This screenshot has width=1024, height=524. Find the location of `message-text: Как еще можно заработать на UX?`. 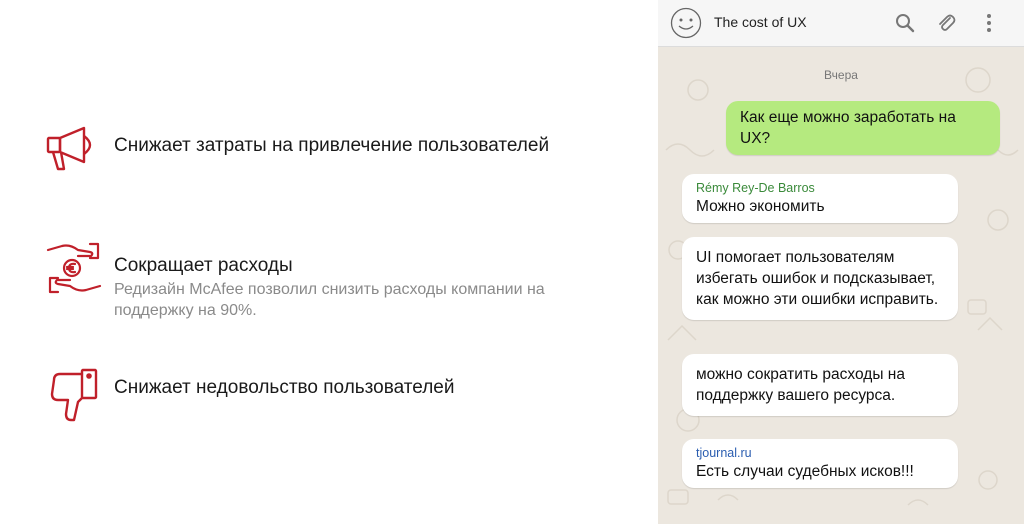

message-text: Как еще можно заработать на UX? is located at coordinates (848, 128).